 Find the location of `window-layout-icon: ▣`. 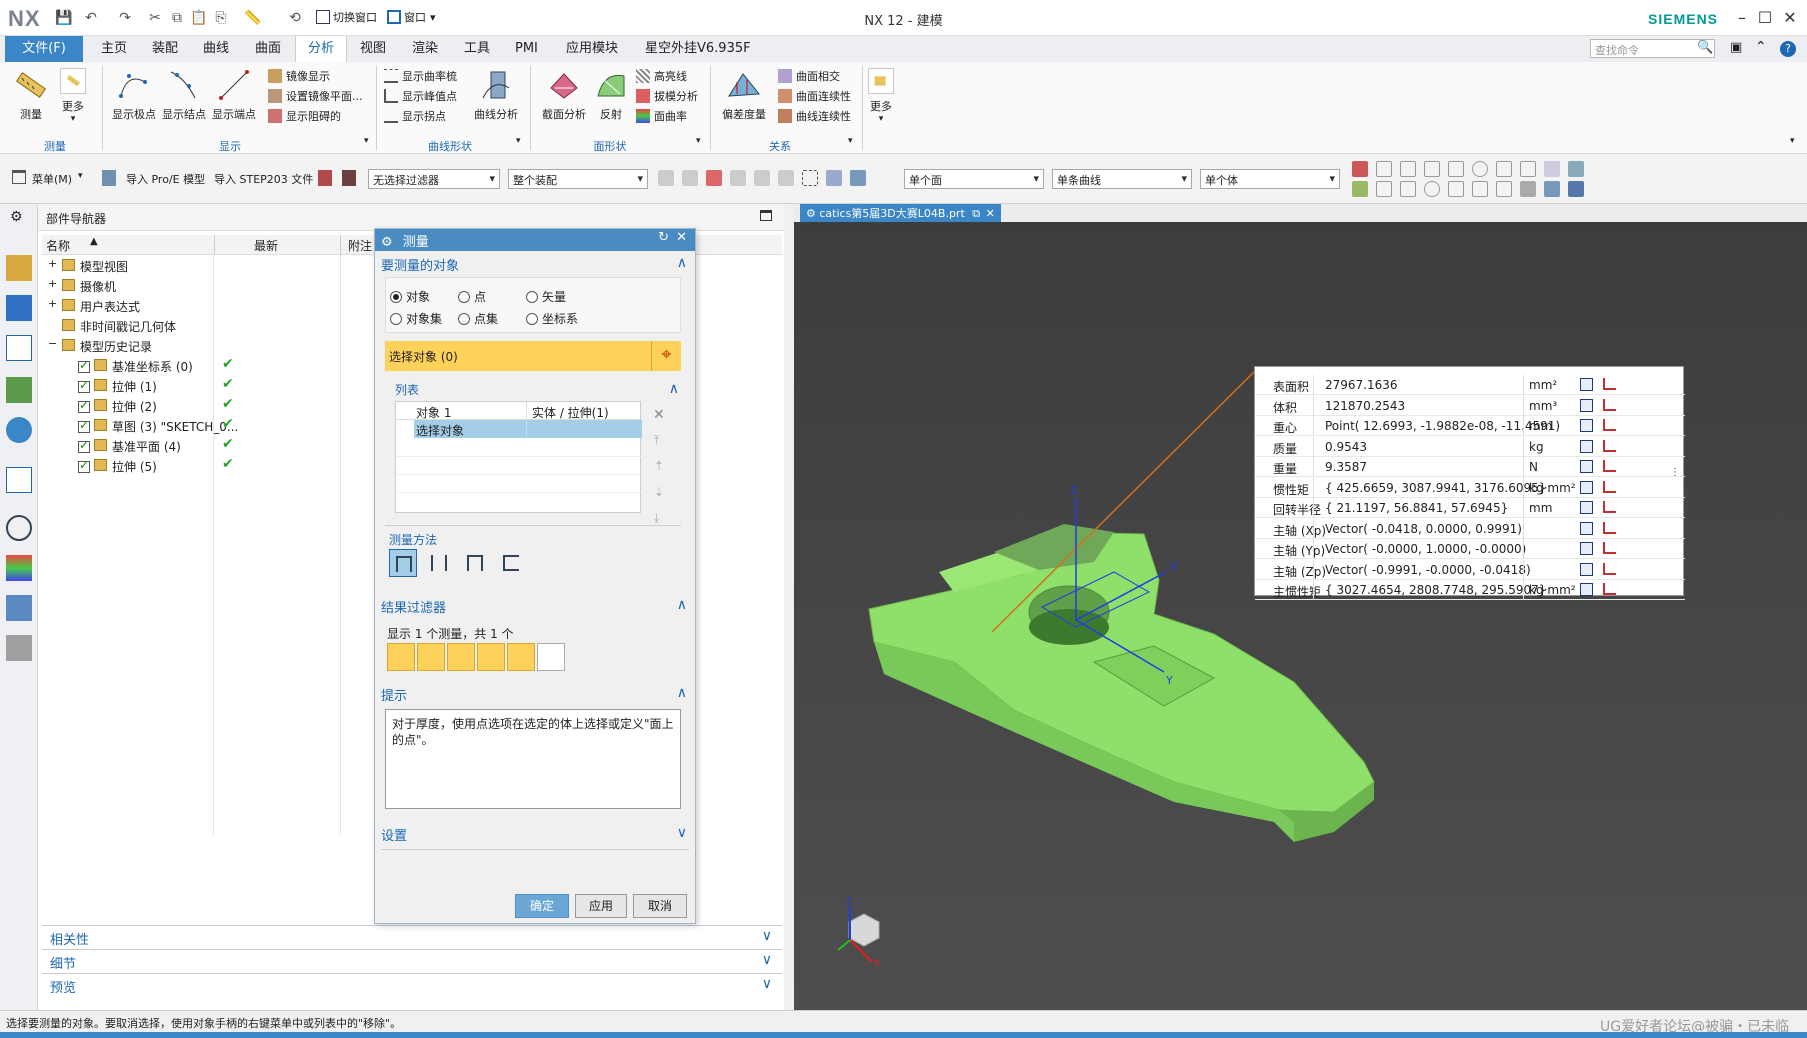

window-layout-icon: ▣ is located at coordinates (1736, 47).